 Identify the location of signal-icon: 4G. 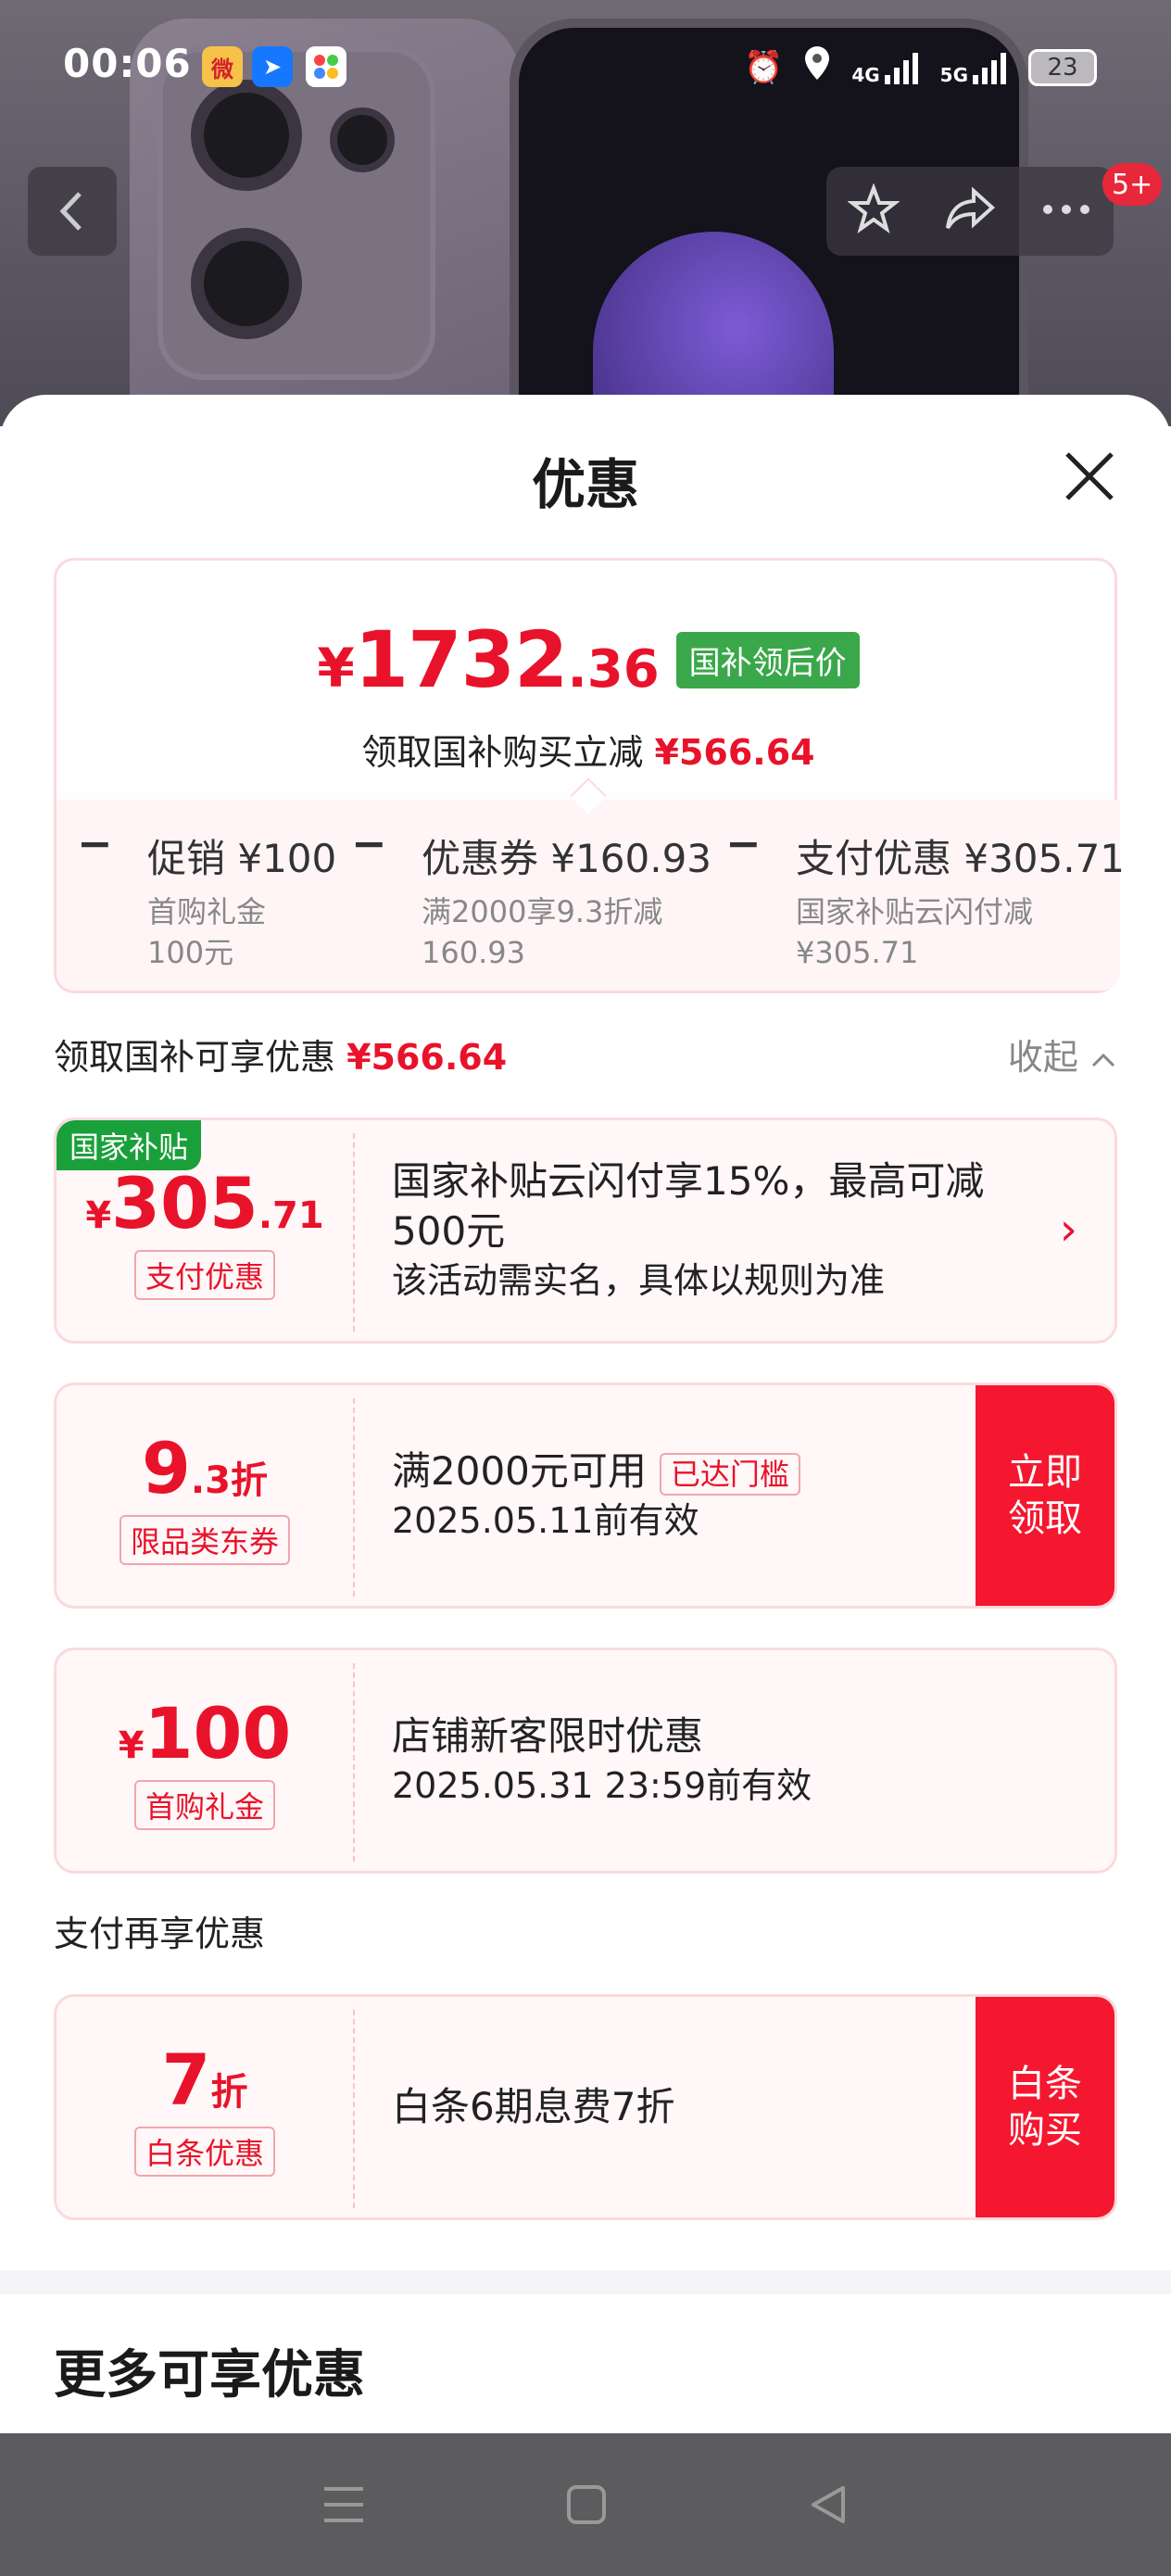
(886, 68).